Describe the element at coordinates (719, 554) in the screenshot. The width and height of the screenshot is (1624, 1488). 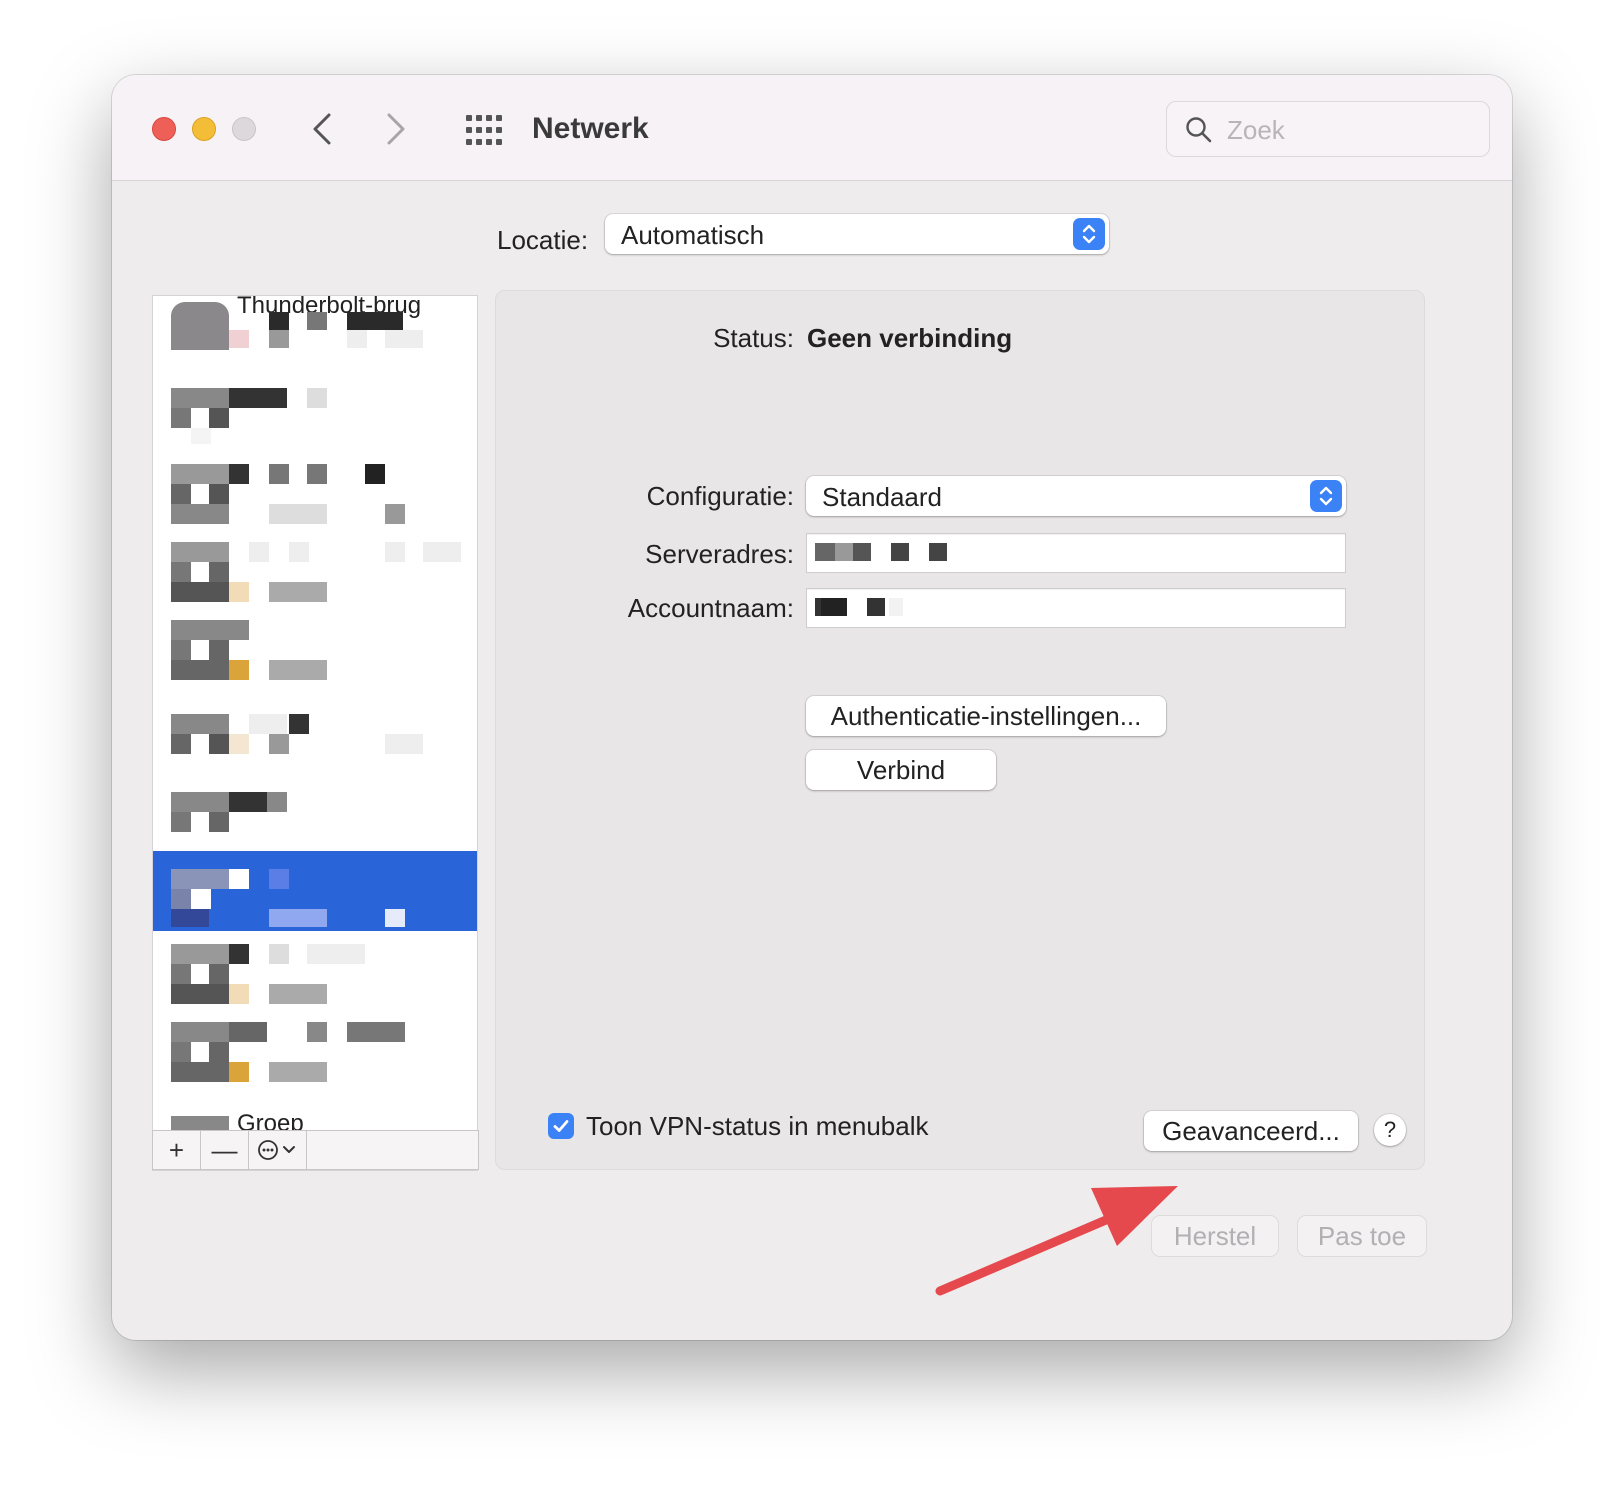
I see `server-address-label: Serveradres:` at that location.